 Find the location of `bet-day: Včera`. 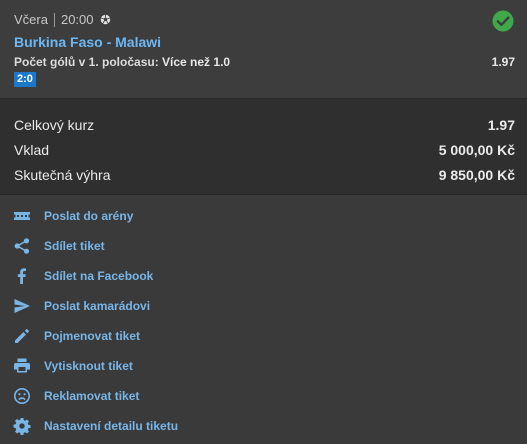

bet-day: Včera is located at coordinates (31, 19).